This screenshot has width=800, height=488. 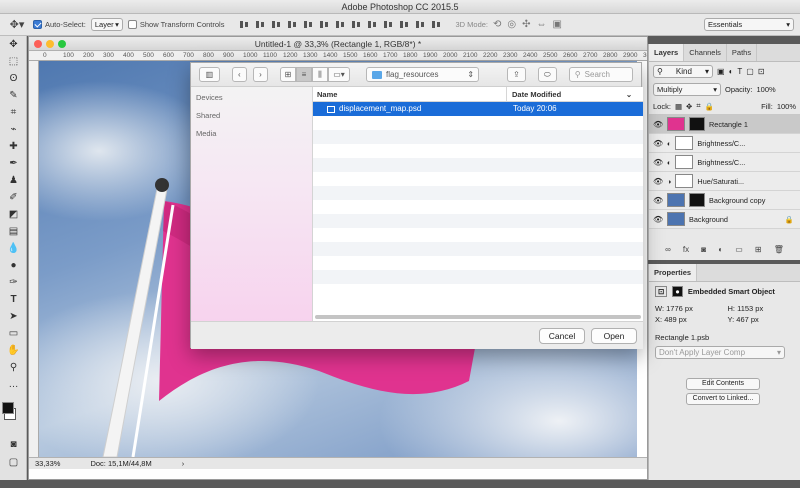 What do you see at coordinates (292, 24) in the screenshot?
I see `align-left-icon` at bounding box center [292, 24].